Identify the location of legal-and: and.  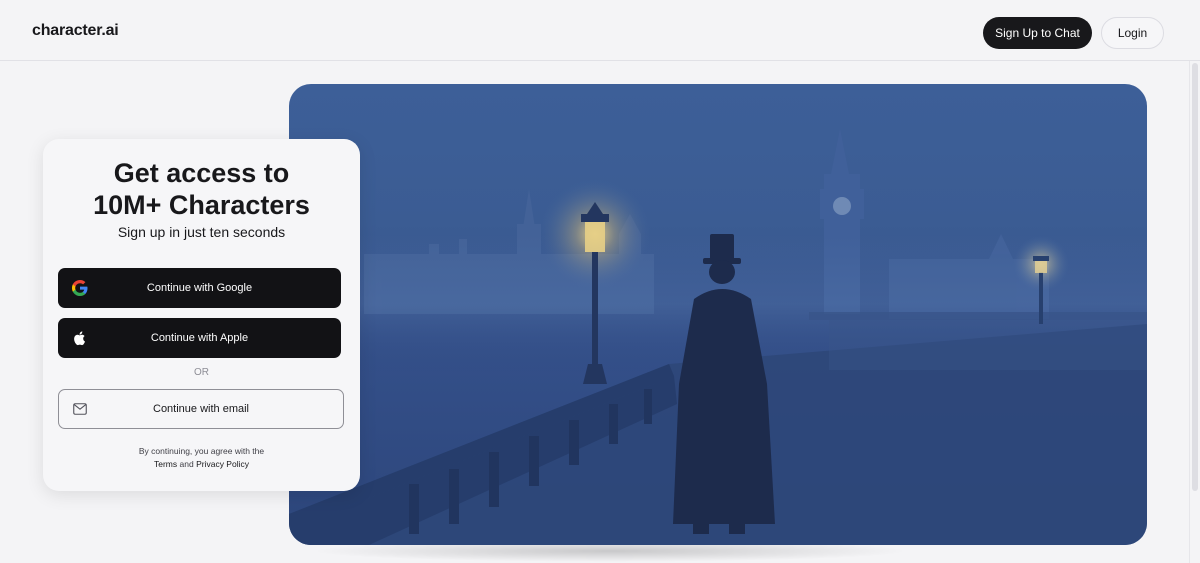
(186, 464).